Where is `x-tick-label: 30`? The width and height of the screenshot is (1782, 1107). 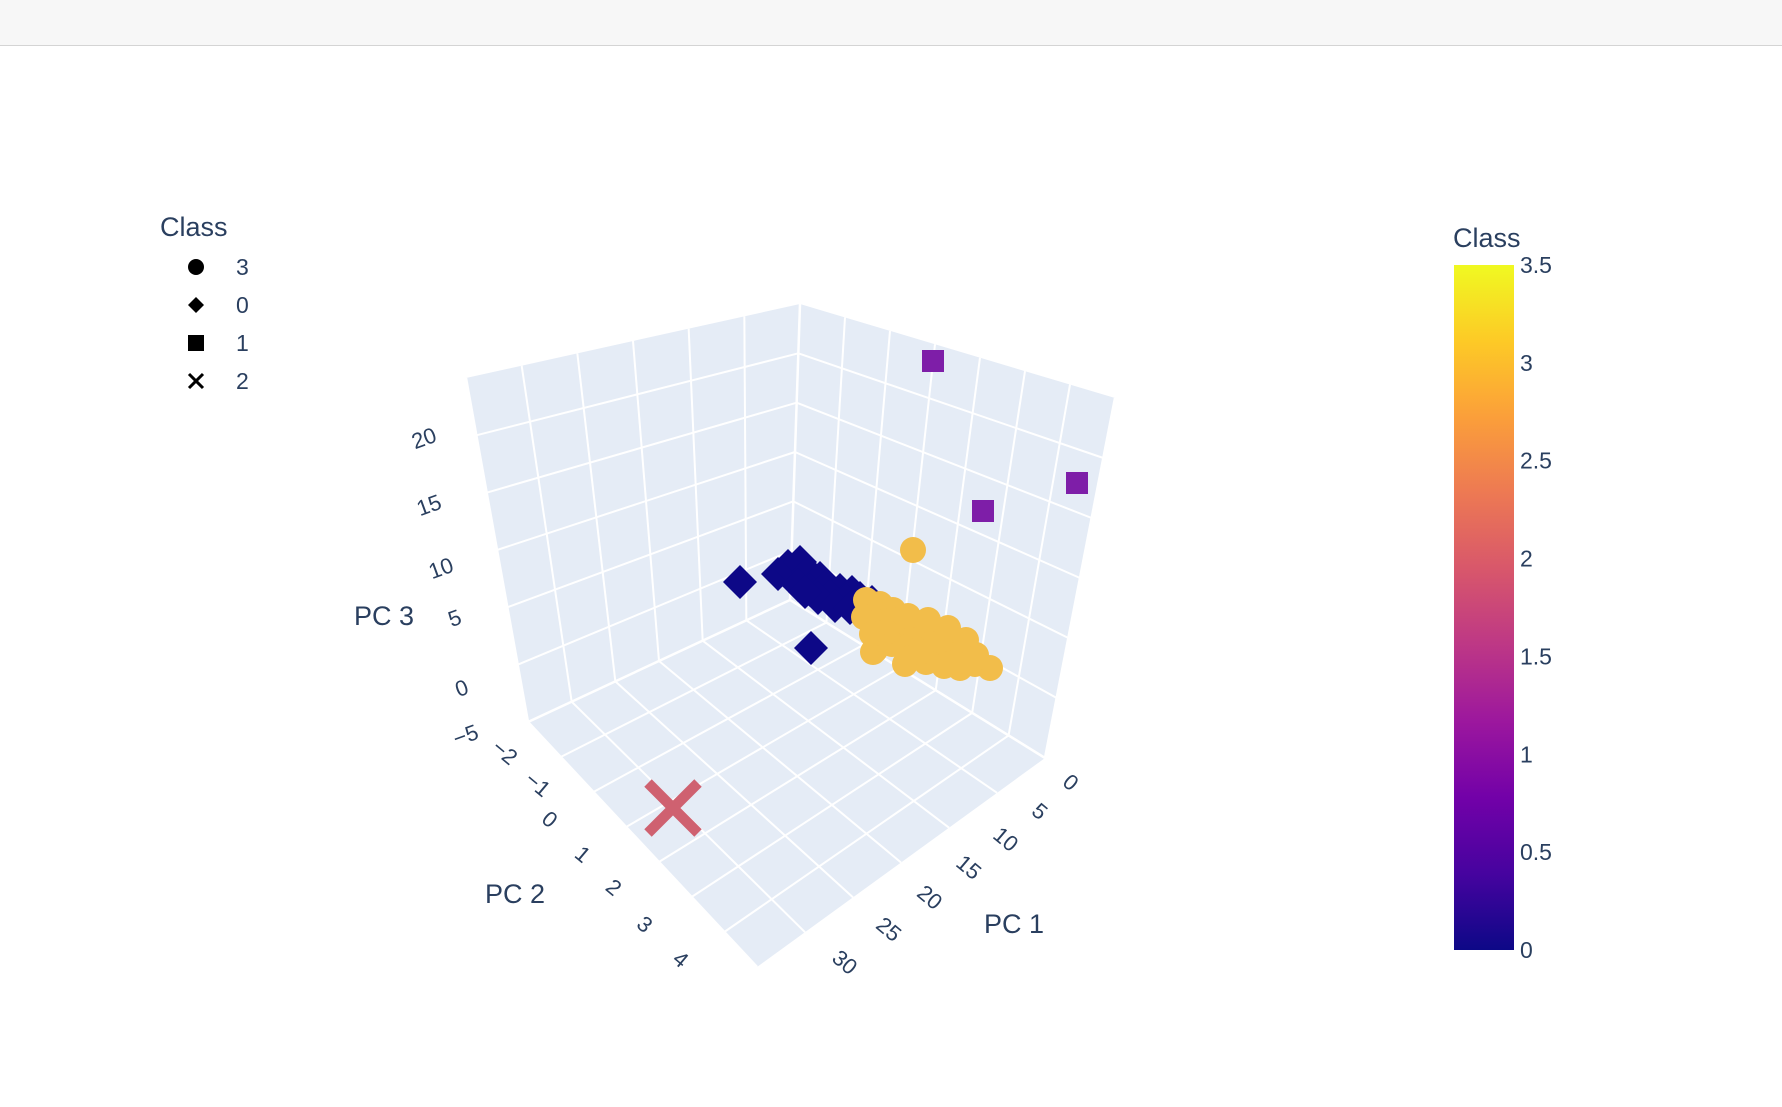
x-tick-label: 30 is located at coordinates (844, 962).